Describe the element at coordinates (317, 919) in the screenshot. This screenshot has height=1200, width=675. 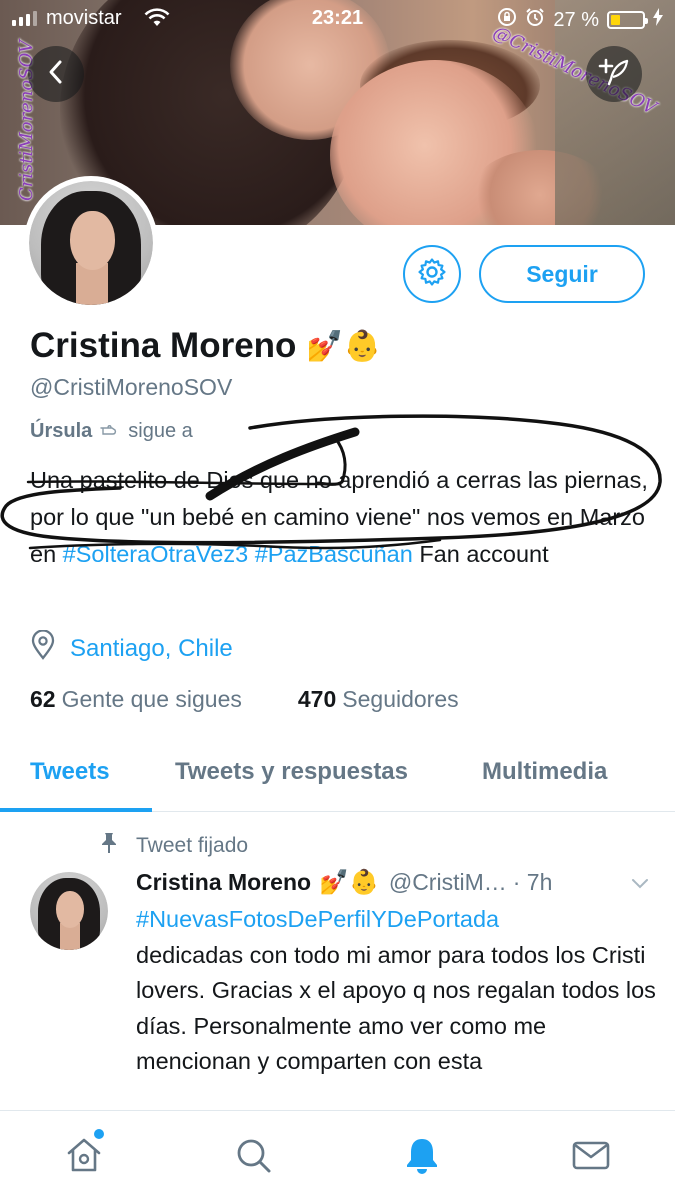
I see `tweet-hashtag-link: #NuevasFotosDePerfilYDePortada` at that location.